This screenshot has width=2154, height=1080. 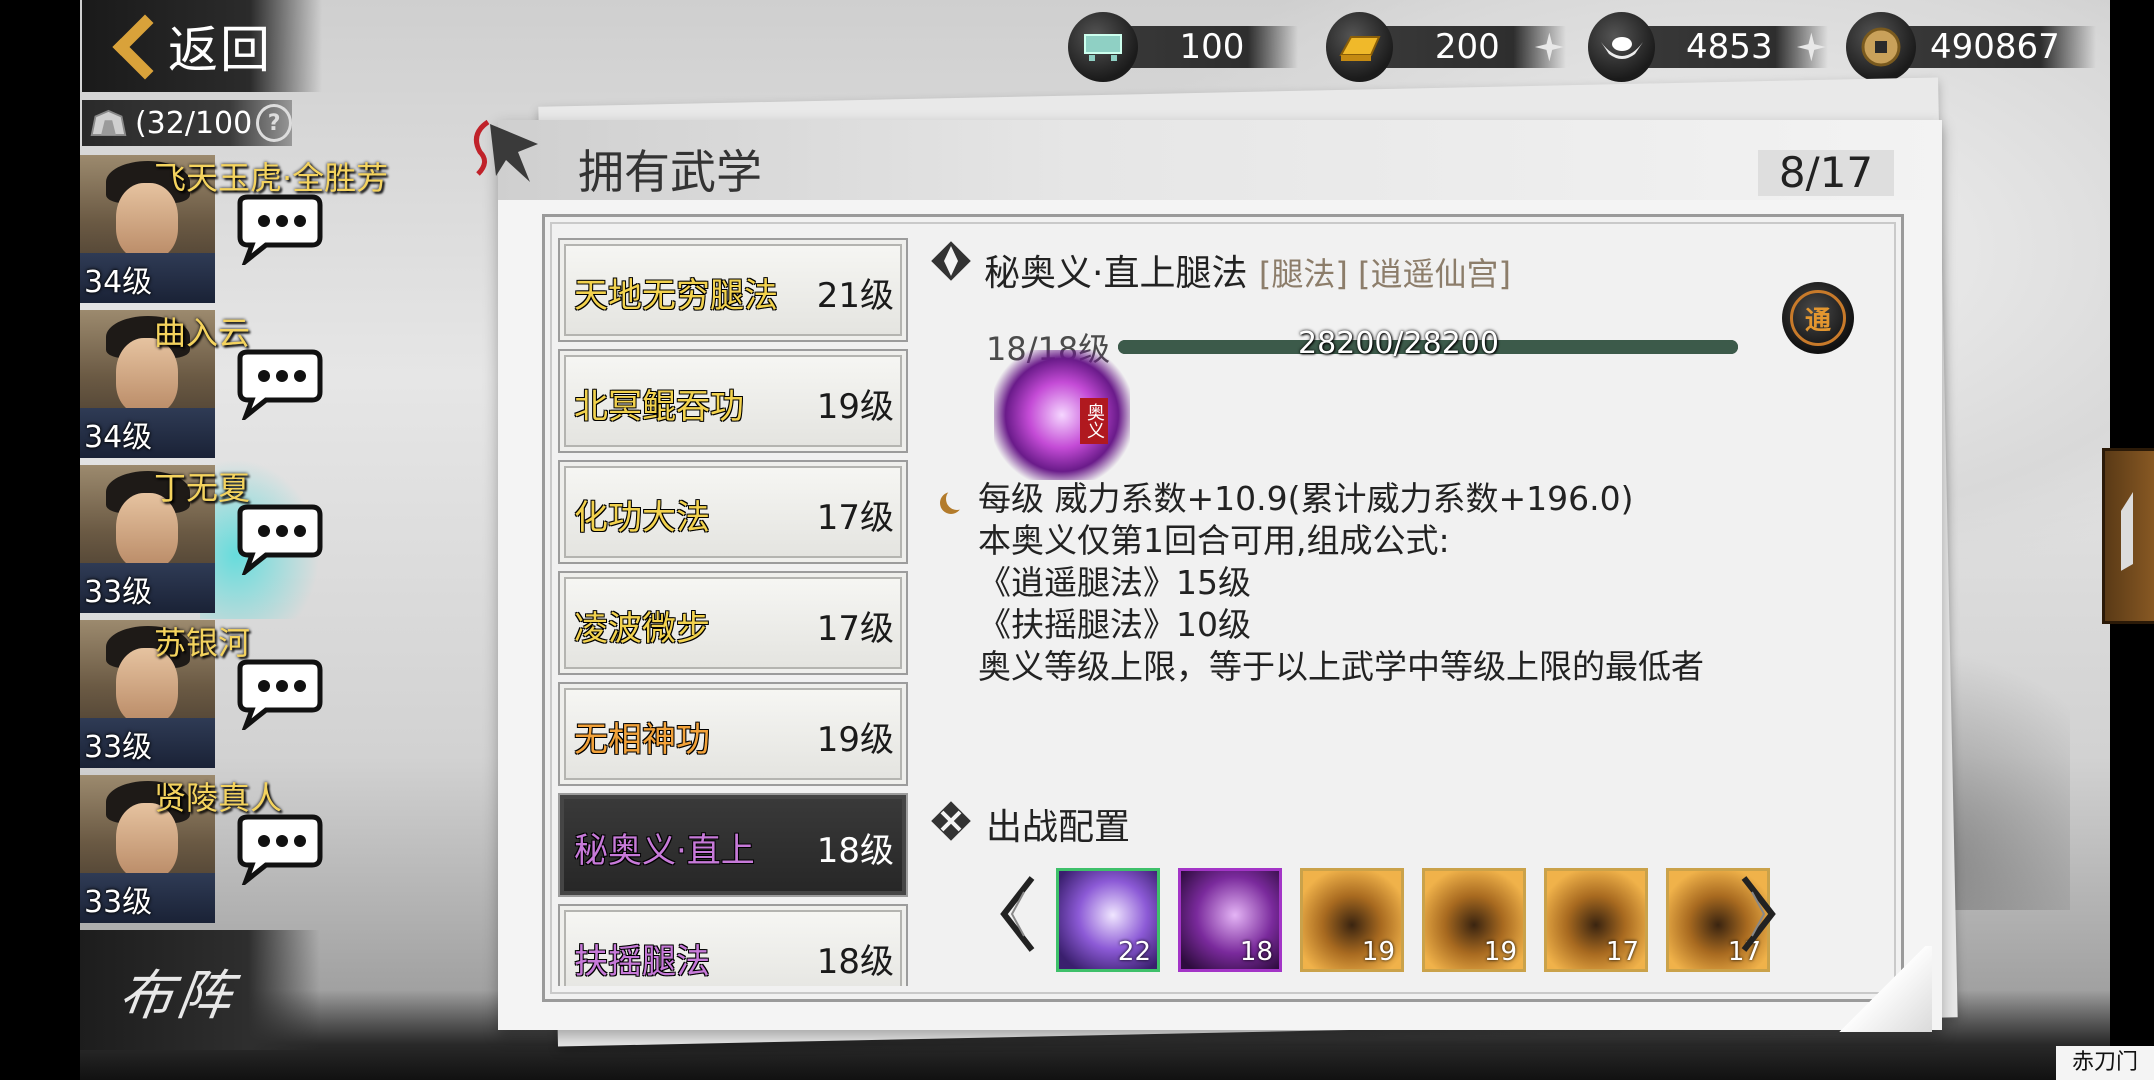 What do you see at coordinates (1811, 47) in the screenshot?
I see `add-silver-icon` at bounding box center [1811, 47].